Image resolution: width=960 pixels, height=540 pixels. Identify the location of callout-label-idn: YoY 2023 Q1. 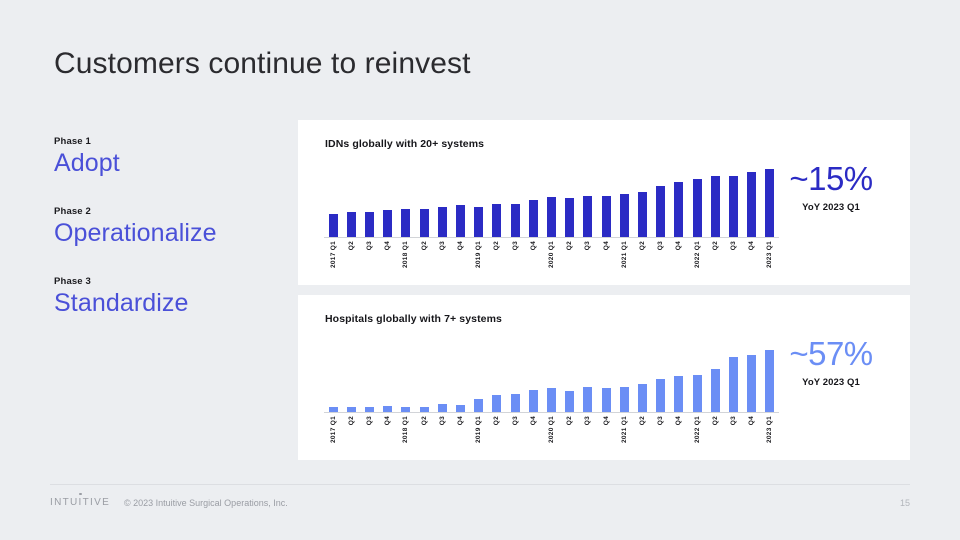
(831, 207).